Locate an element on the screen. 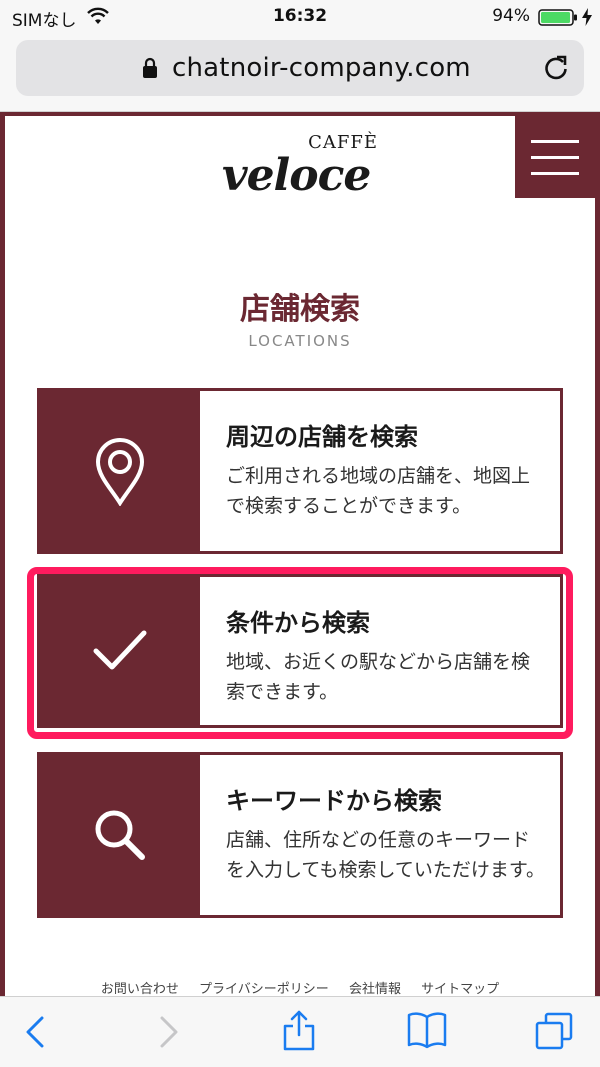 Image resolution: width=600 pixels, height=1067 pixels. address-bar: chatnoir-company.com is located at coordinates (300, 68).